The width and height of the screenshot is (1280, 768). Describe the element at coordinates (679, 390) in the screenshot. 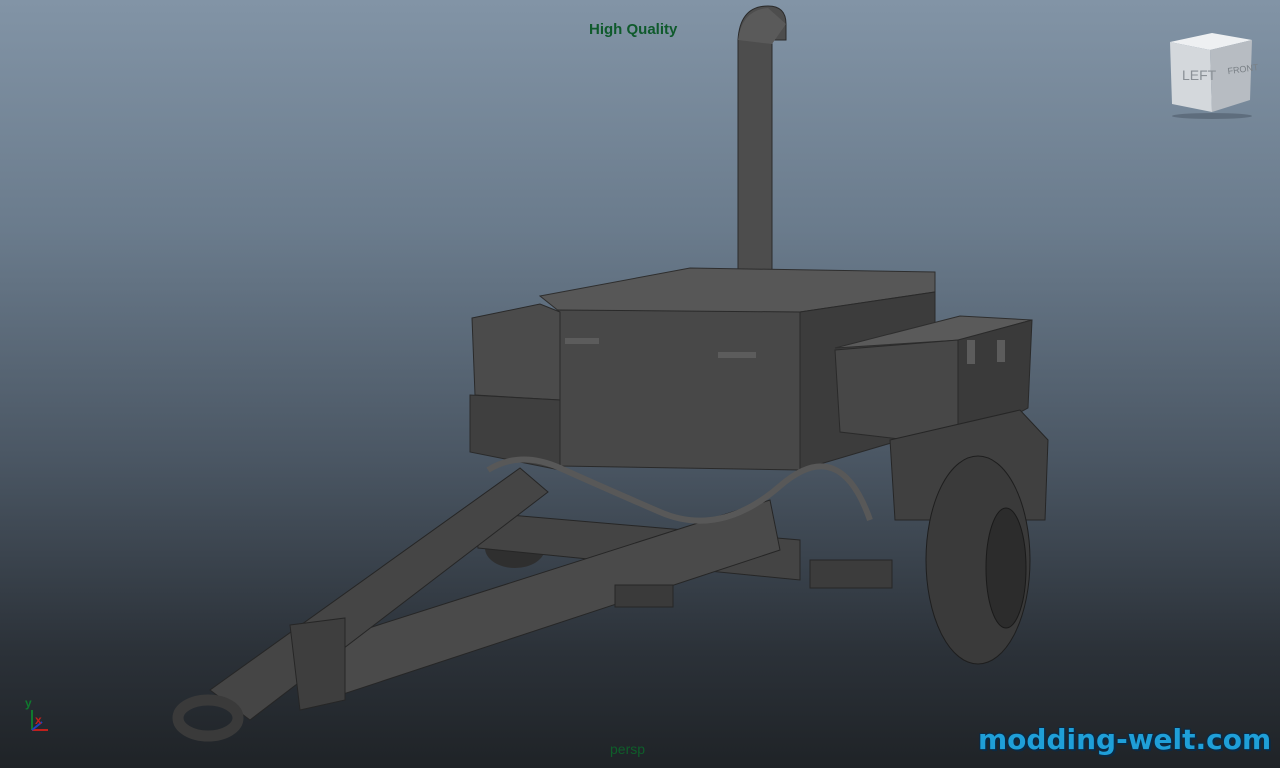

I see `housing-front` at that location.